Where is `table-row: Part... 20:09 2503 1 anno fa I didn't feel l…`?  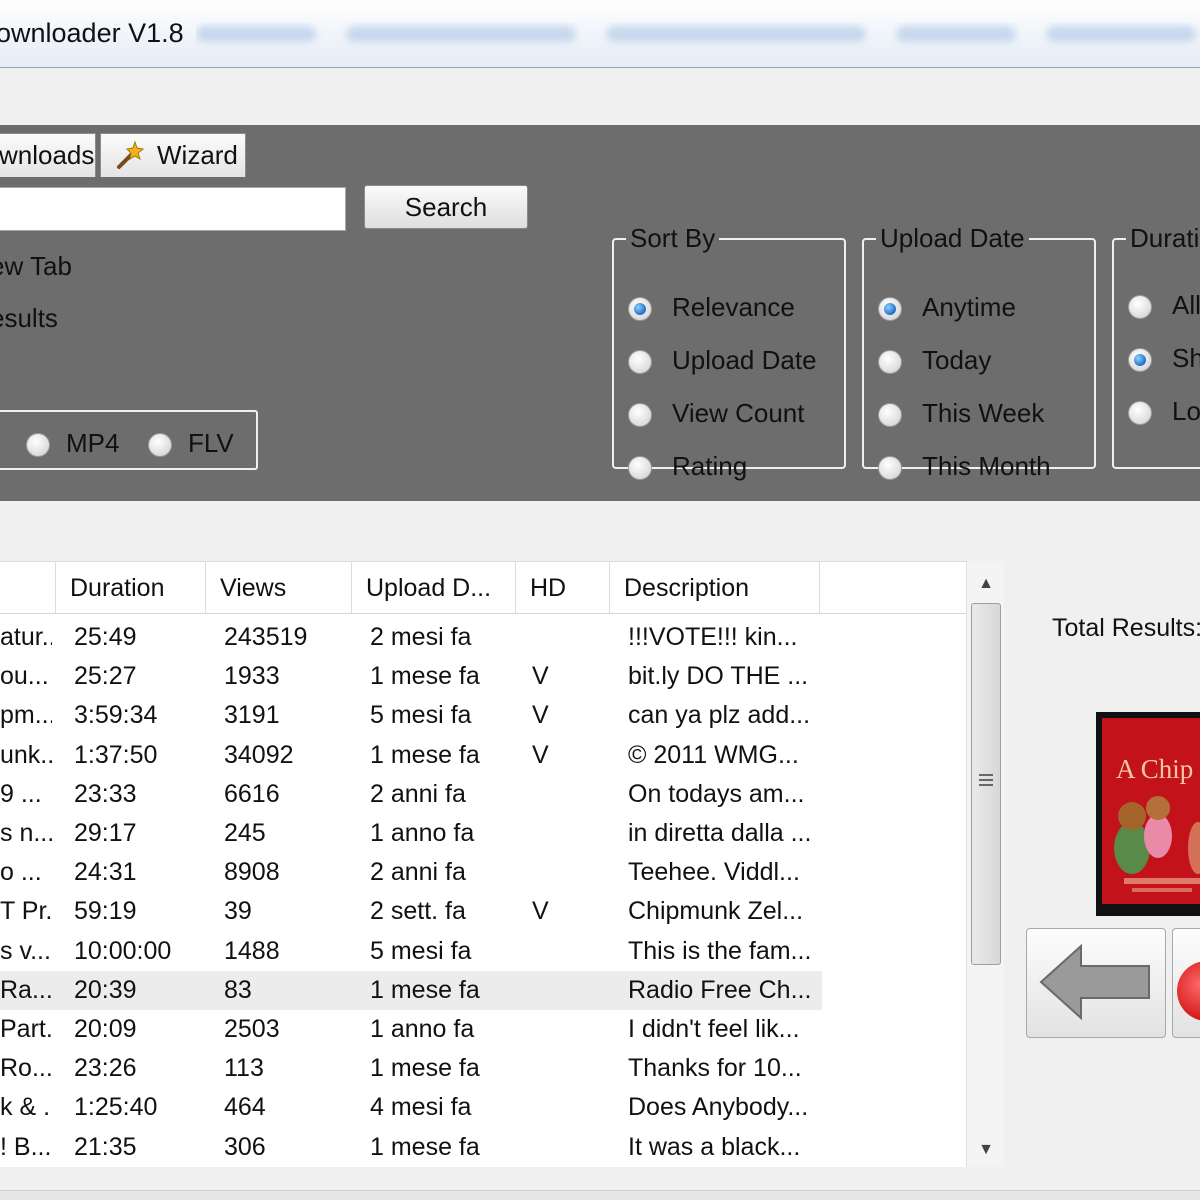
table-row: Part... 20:09 2503 1 anno fa I didn't feel l… is located at coordinates (411, 1029).